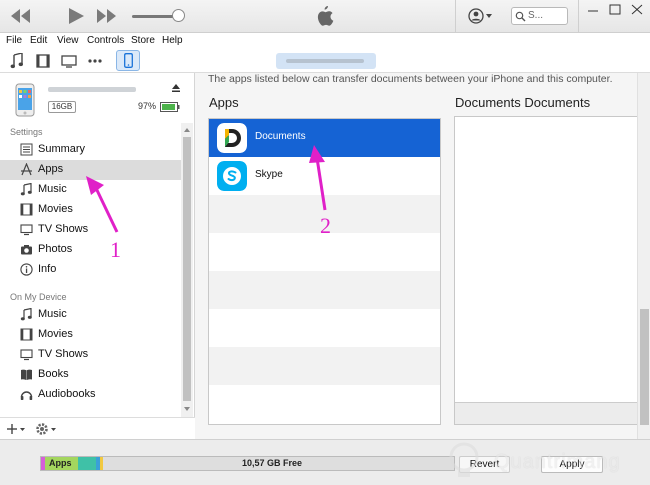  What do you see at coordinates (60, 463) in the screenshot?
I see `capacity-apps-label: Apps` at bounding box center [60, 463].